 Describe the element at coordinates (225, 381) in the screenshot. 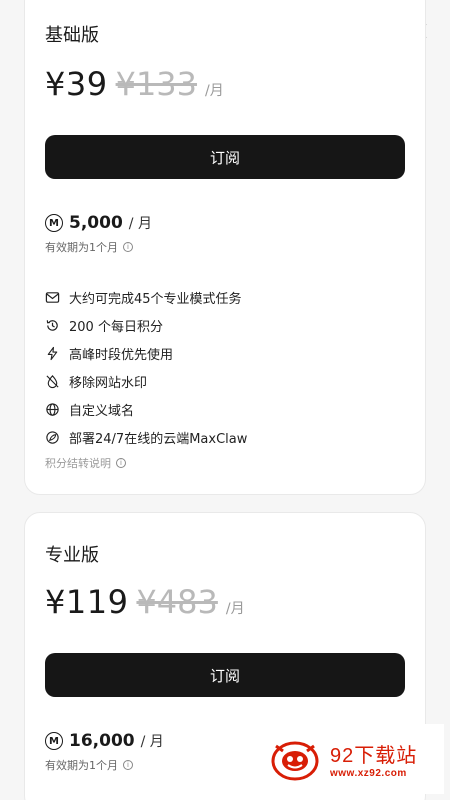

I see `feature-item: 移除网站水印` at that location.